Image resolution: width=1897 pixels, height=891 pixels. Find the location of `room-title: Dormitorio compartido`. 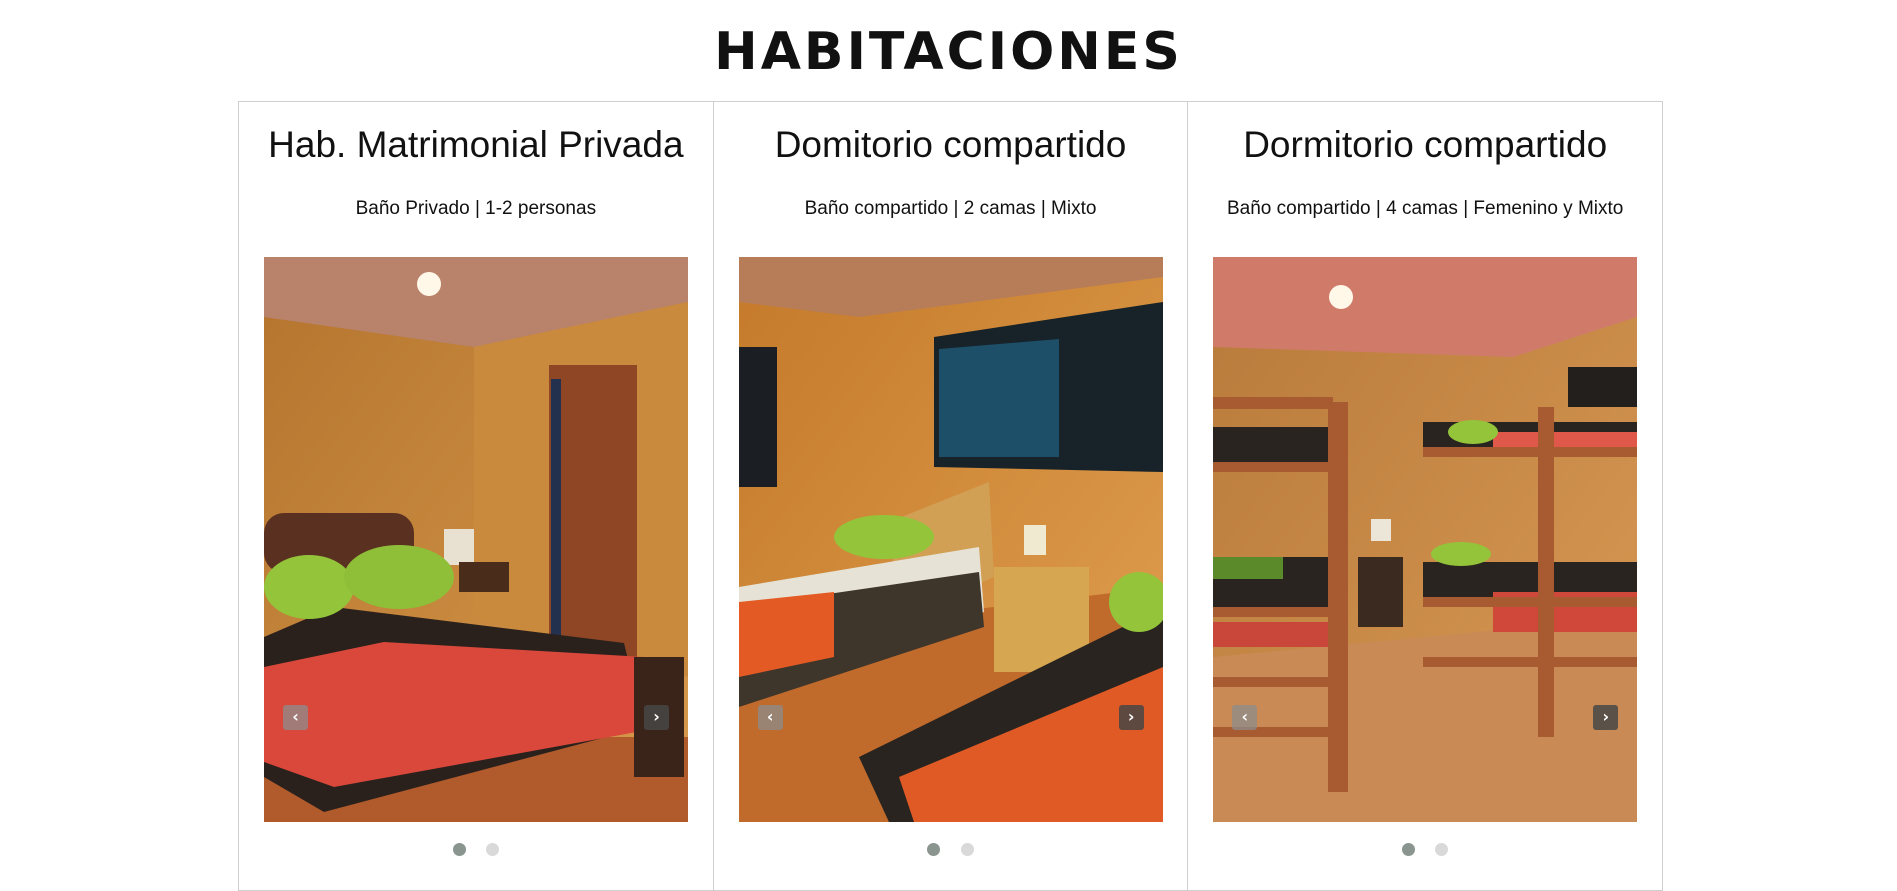

room-title: Dormitorio compartido is located at coordinates (1425, 144).